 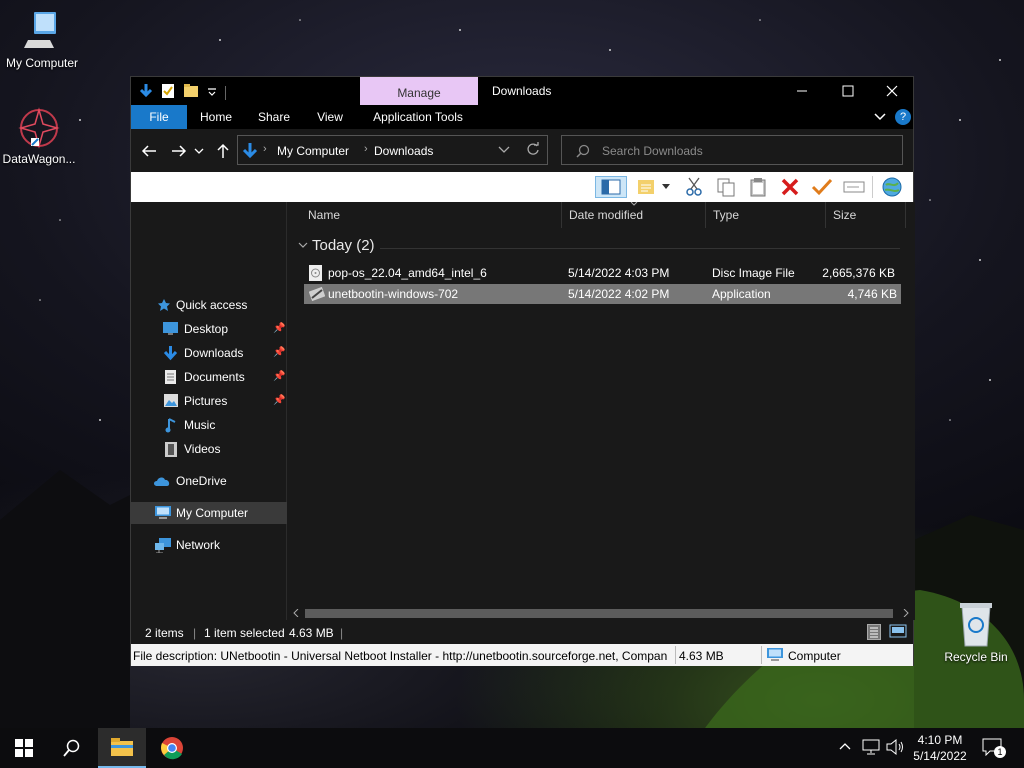 What do you see at coordinates (822, 187) in the screenshot?
I see `select-button` at bounding box center [822, 187].